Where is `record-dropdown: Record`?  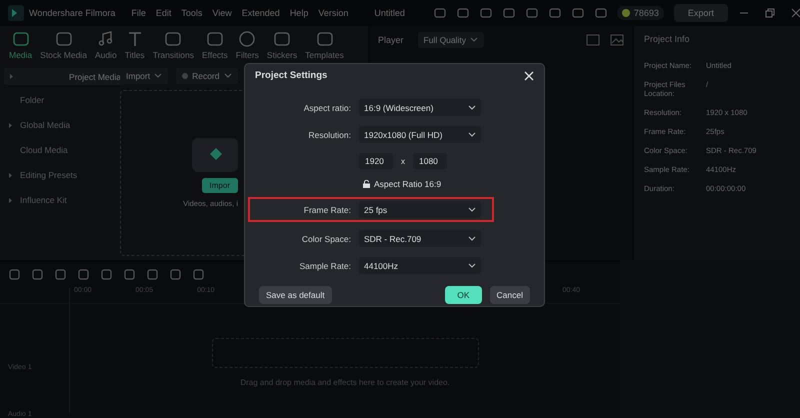
record-dropdown: Record is located at coordinates (207, 76).